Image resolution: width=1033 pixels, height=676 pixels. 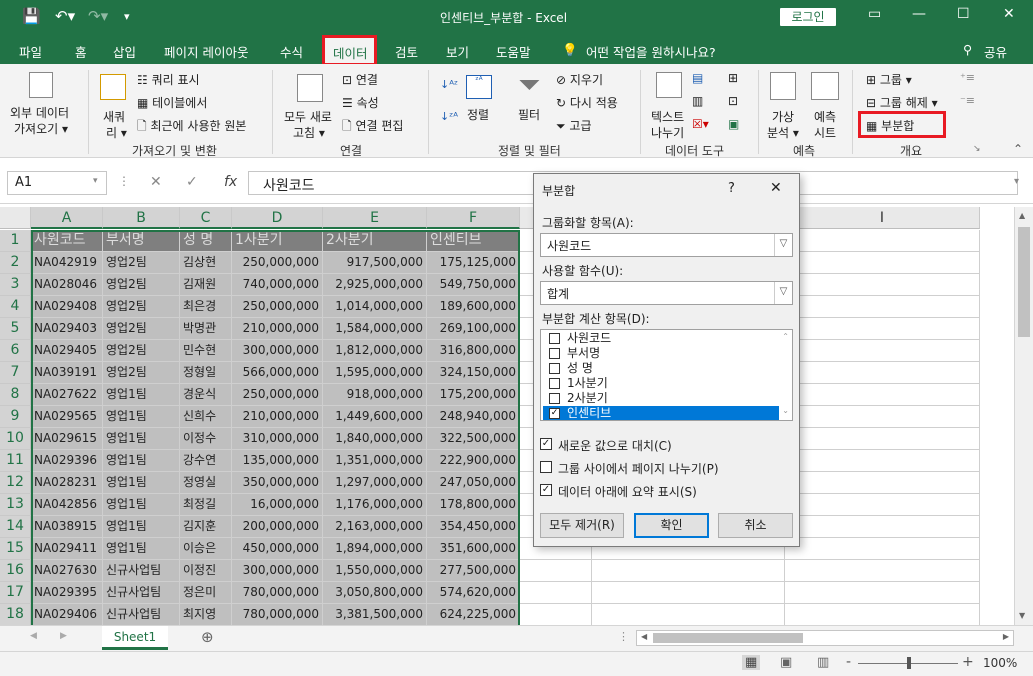 What do you see at coordinates (644, 636) in the screenshot?
I see `scroll-left-icon: ◀` at bounding box center [644, 636].